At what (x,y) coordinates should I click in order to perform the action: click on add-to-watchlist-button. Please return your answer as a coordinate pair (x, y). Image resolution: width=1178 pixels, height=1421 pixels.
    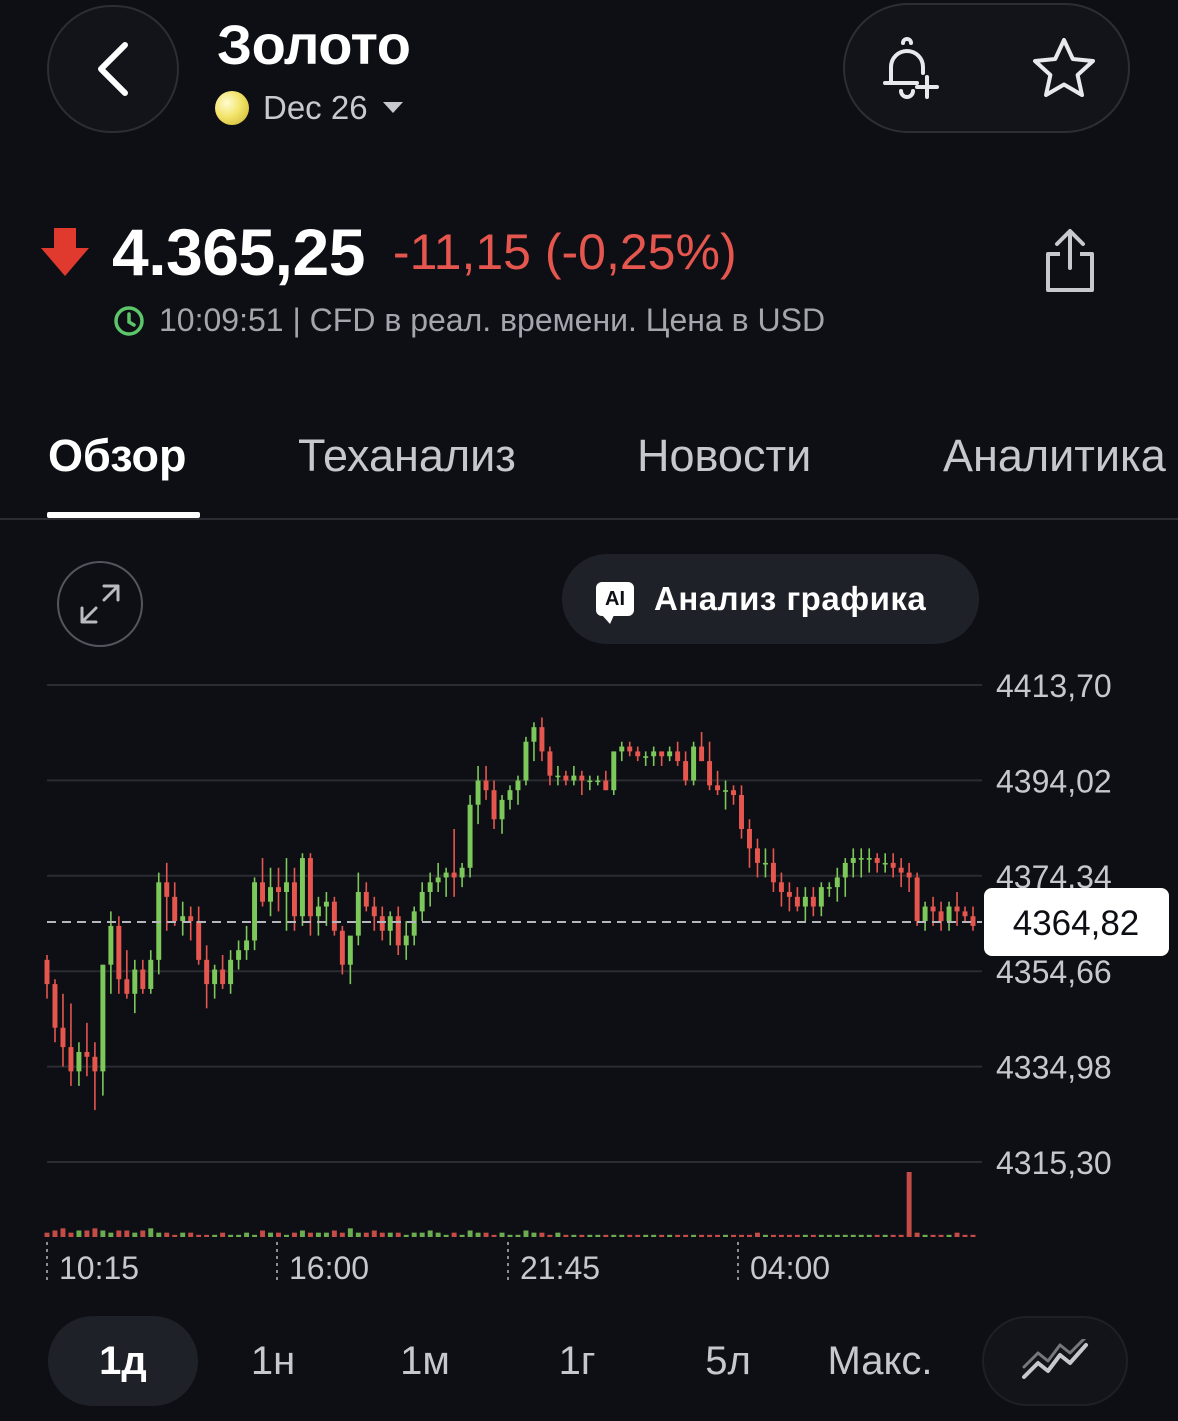
    Looking at the image, I should click on (1064, 70).